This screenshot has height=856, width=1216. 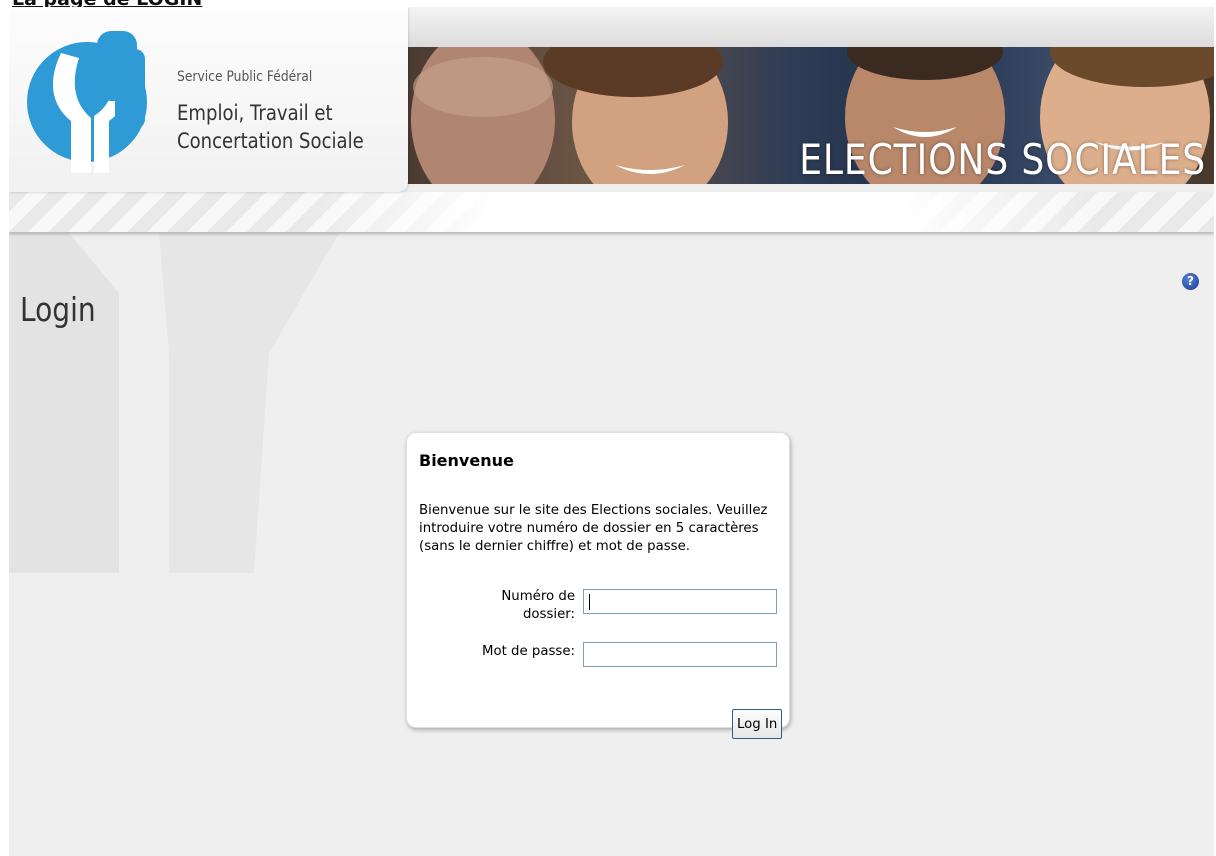 What do you see at coordinates (809, 115) in the screenshot?
I see `header-banner: ELECTIONS SOCIALES` at bounding box center [809, 115].